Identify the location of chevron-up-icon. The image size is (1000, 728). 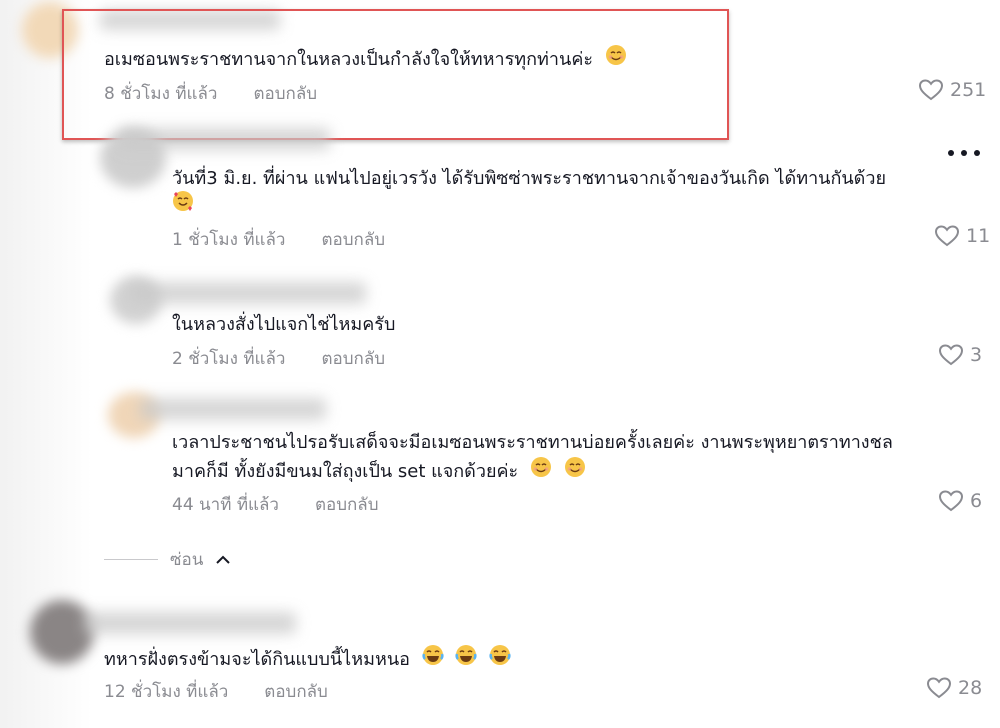
(223, 559).